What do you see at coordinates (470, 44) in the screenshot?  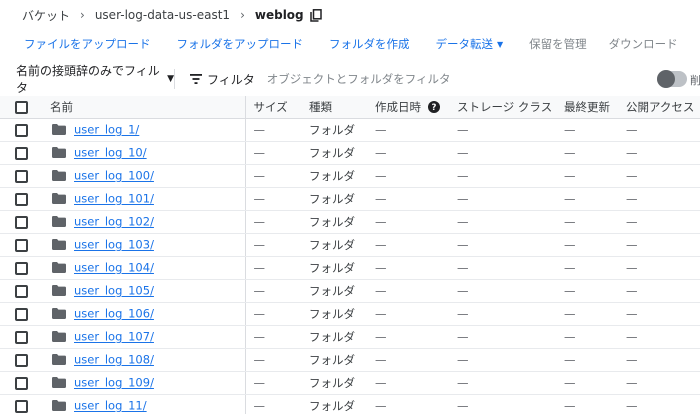 I see `transfer-data-menu-button: データ転送 ▼` at bounding box center [470, 44].